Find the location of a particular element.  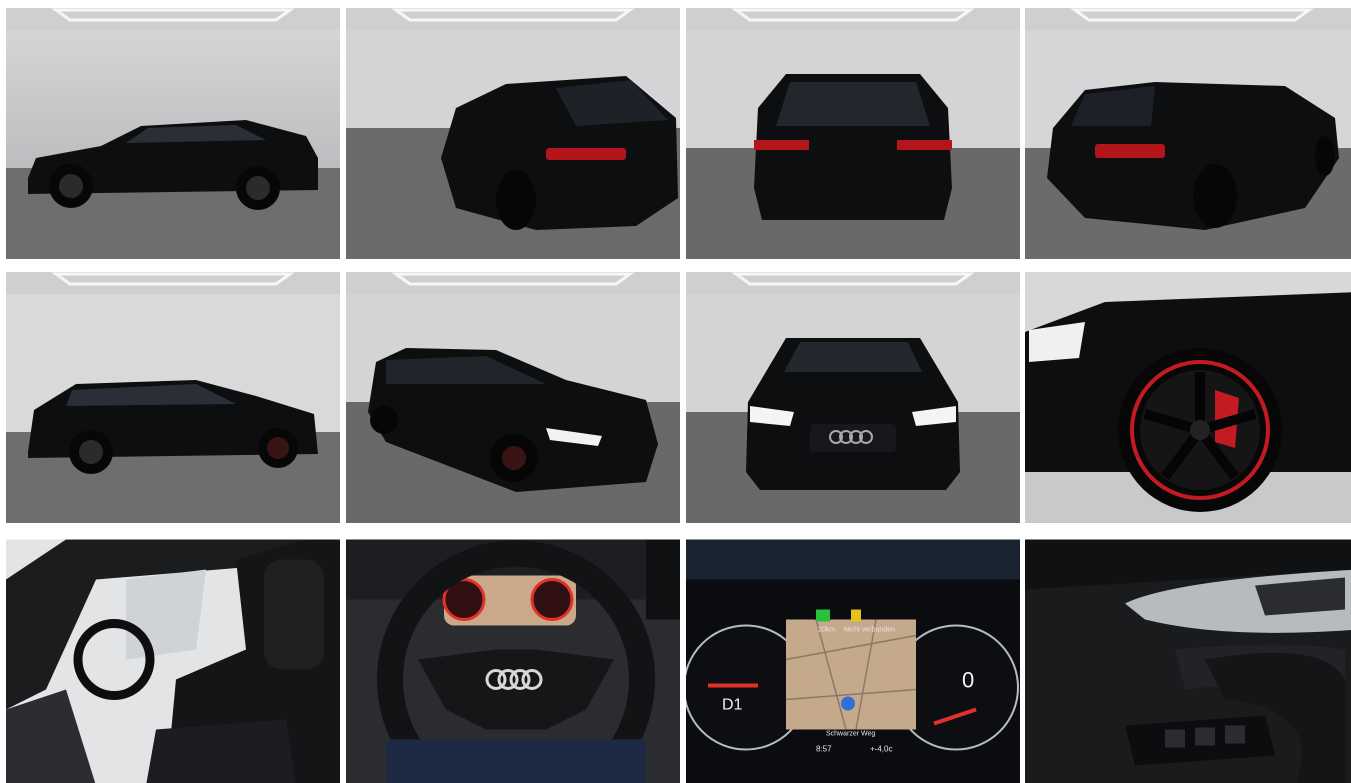

photo-exterior-rear-three-quarter-left is located at coordinates (513, 133).